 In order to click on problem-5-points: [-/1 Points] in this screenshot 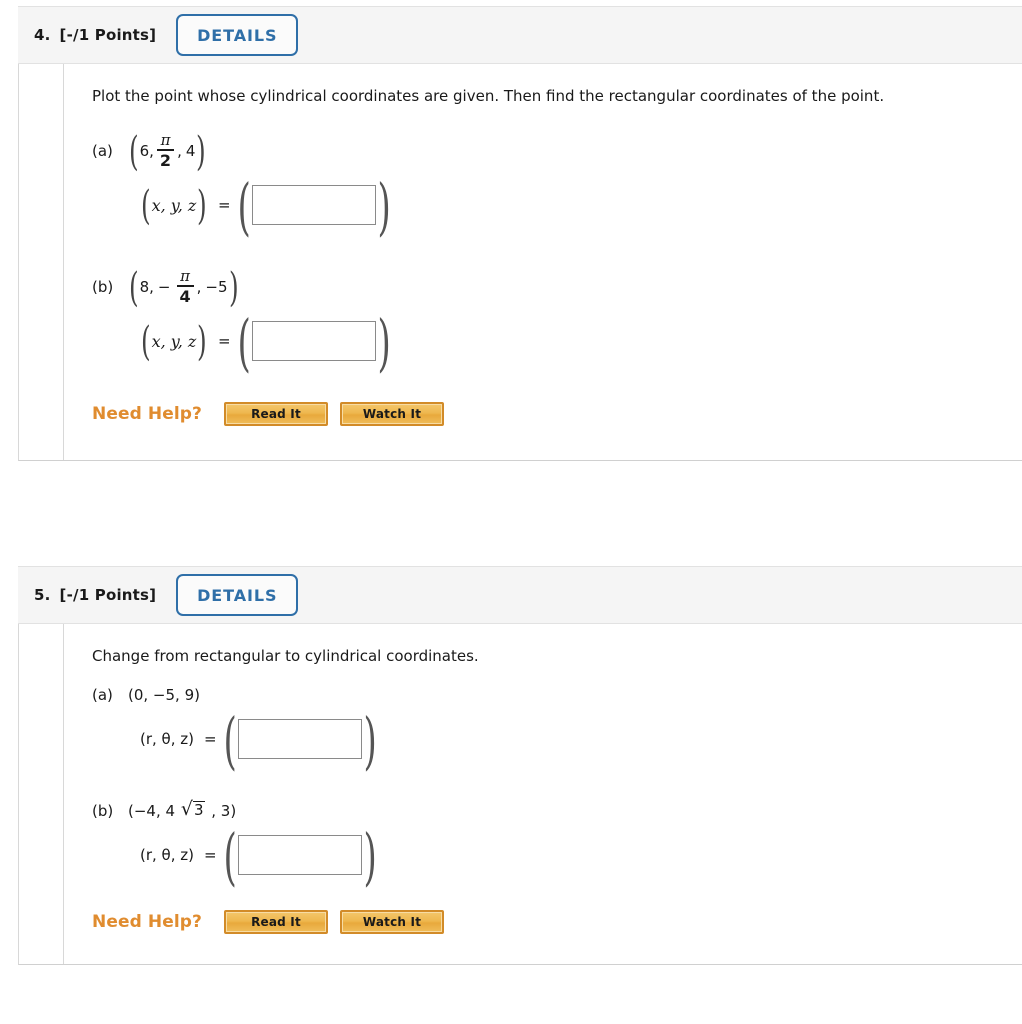, I will do `click(108, 595)`.